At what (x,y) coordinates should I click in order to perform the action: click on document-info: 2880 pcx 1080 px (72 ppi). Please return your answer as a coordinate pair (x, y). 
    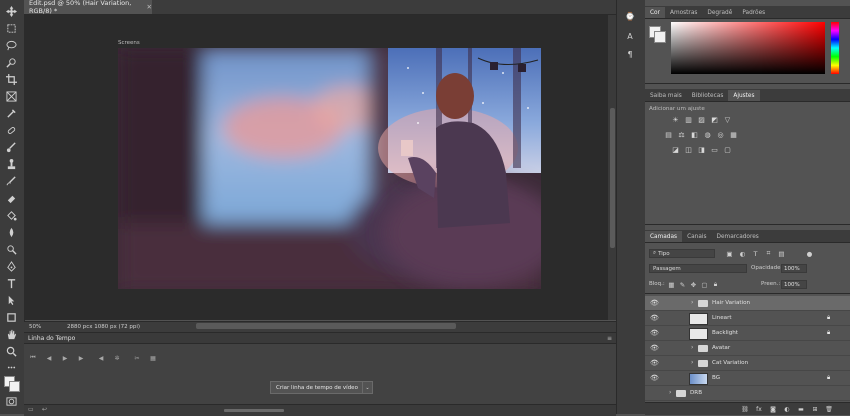
    Looking at the image, I should click on (96, 327).